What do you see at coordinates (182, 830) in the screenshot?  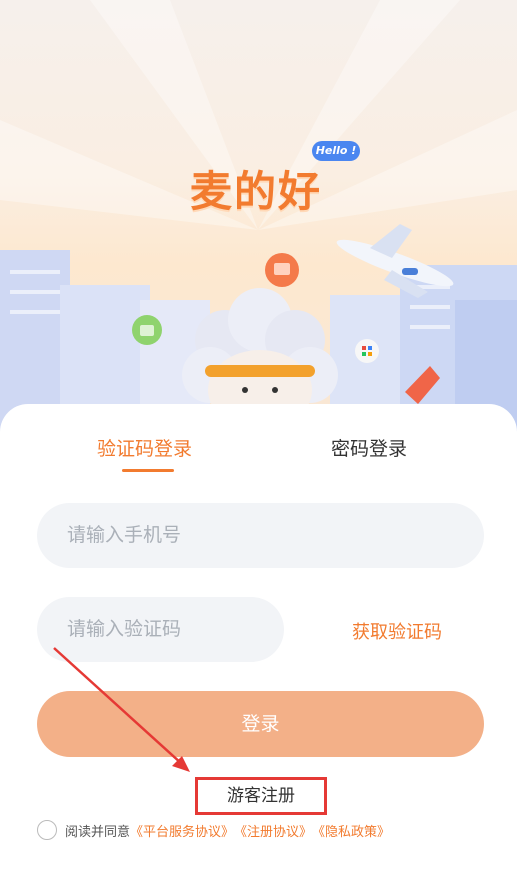 I see `platform-service-agreement-link: 《平台服务协议》` at bounding box center [182, 830].